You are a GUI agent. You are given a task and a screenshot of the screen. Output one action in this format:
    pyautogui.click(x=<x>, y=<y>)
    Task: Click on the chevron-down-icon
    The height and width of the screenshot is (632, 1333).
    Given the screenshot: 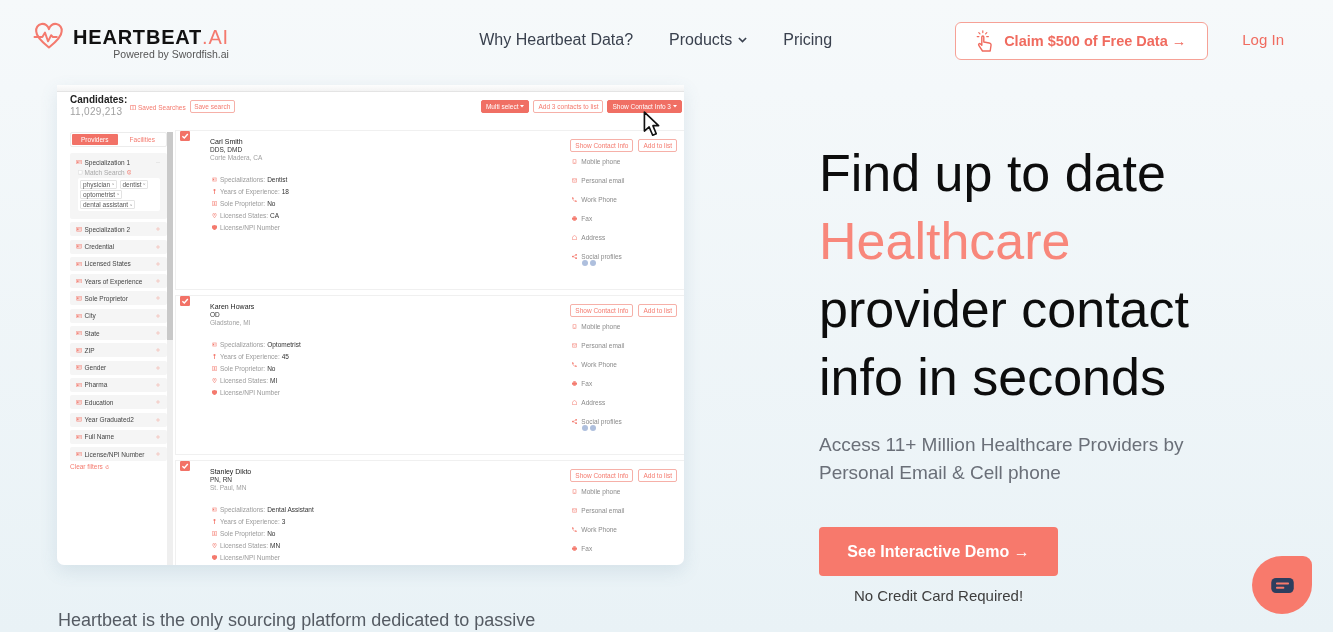 What is the action you would take?
    pyautogui.click(x=743, y=40)
    